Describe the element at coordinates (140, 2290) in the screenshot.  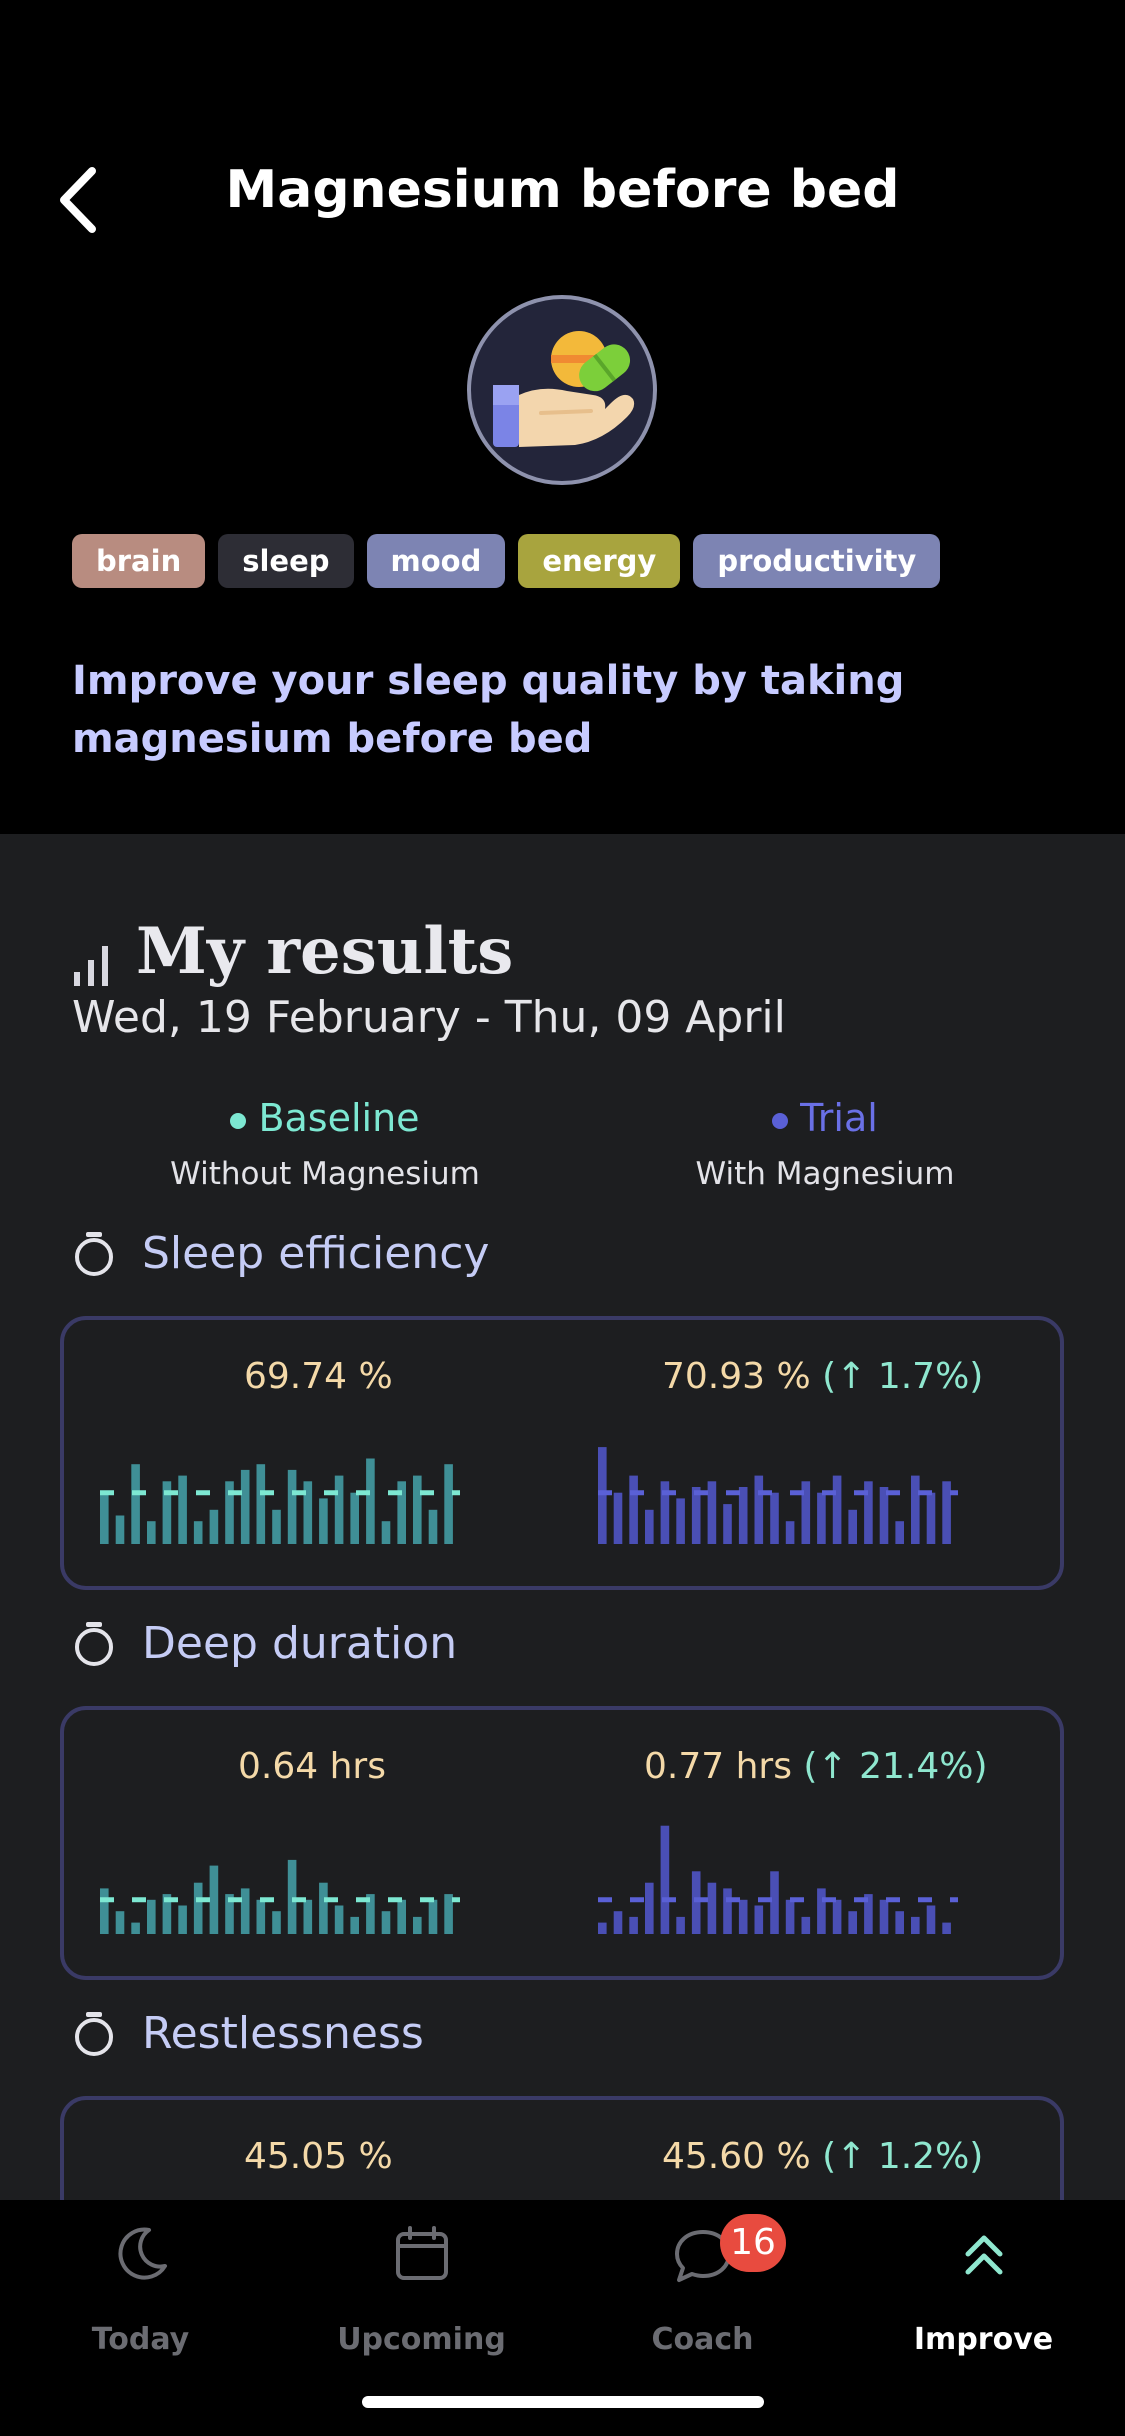
I see `tab-today: Today` at that location.